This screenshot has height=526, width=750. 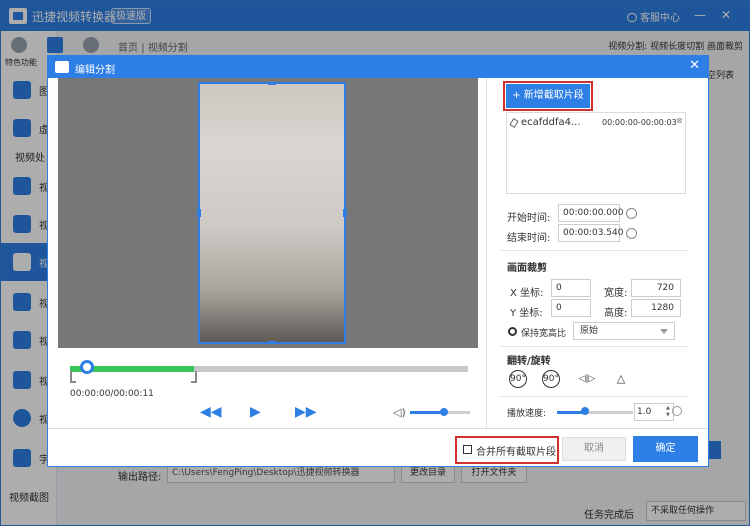 I want to click on crop-handle-left, so click(x=199, y=213).